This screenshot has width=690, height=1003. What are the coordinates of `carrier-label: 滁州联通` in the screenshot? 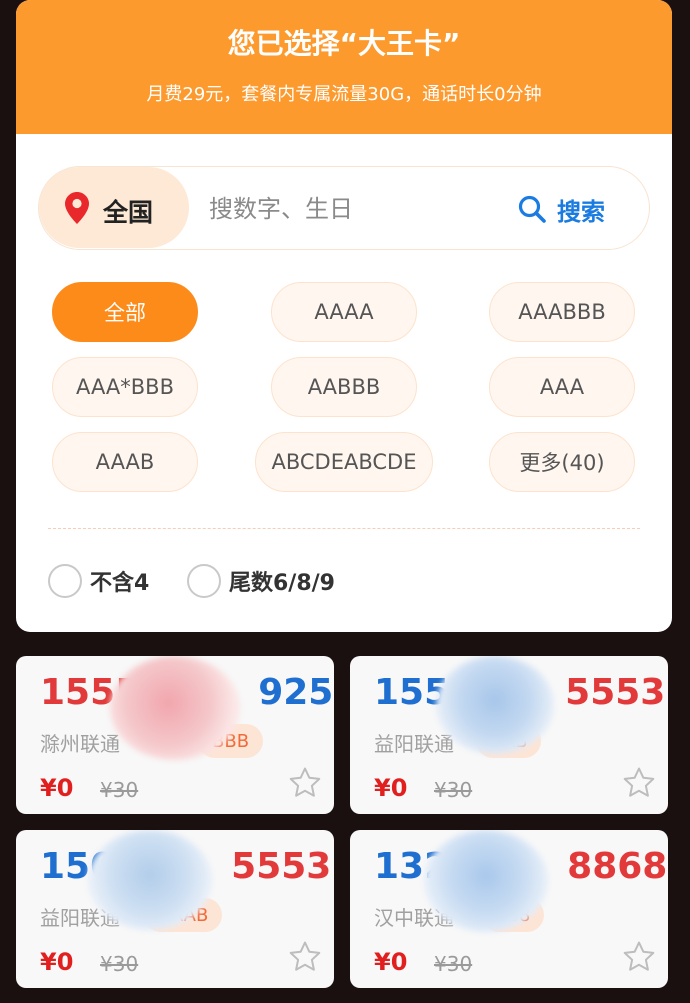 It's located at (80, 744).